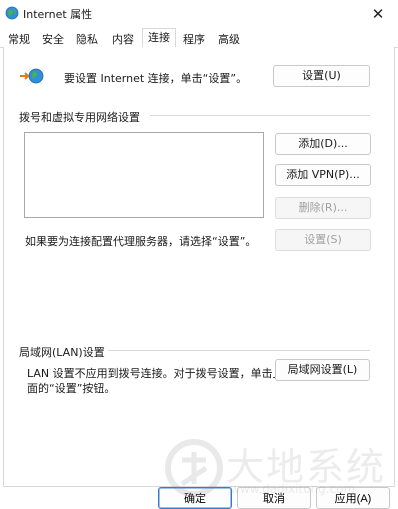 The width and height of the screenshot is (398, 509). I want to click on lan-description-line2: 面的“设置”按钮。, so click(71, 388).